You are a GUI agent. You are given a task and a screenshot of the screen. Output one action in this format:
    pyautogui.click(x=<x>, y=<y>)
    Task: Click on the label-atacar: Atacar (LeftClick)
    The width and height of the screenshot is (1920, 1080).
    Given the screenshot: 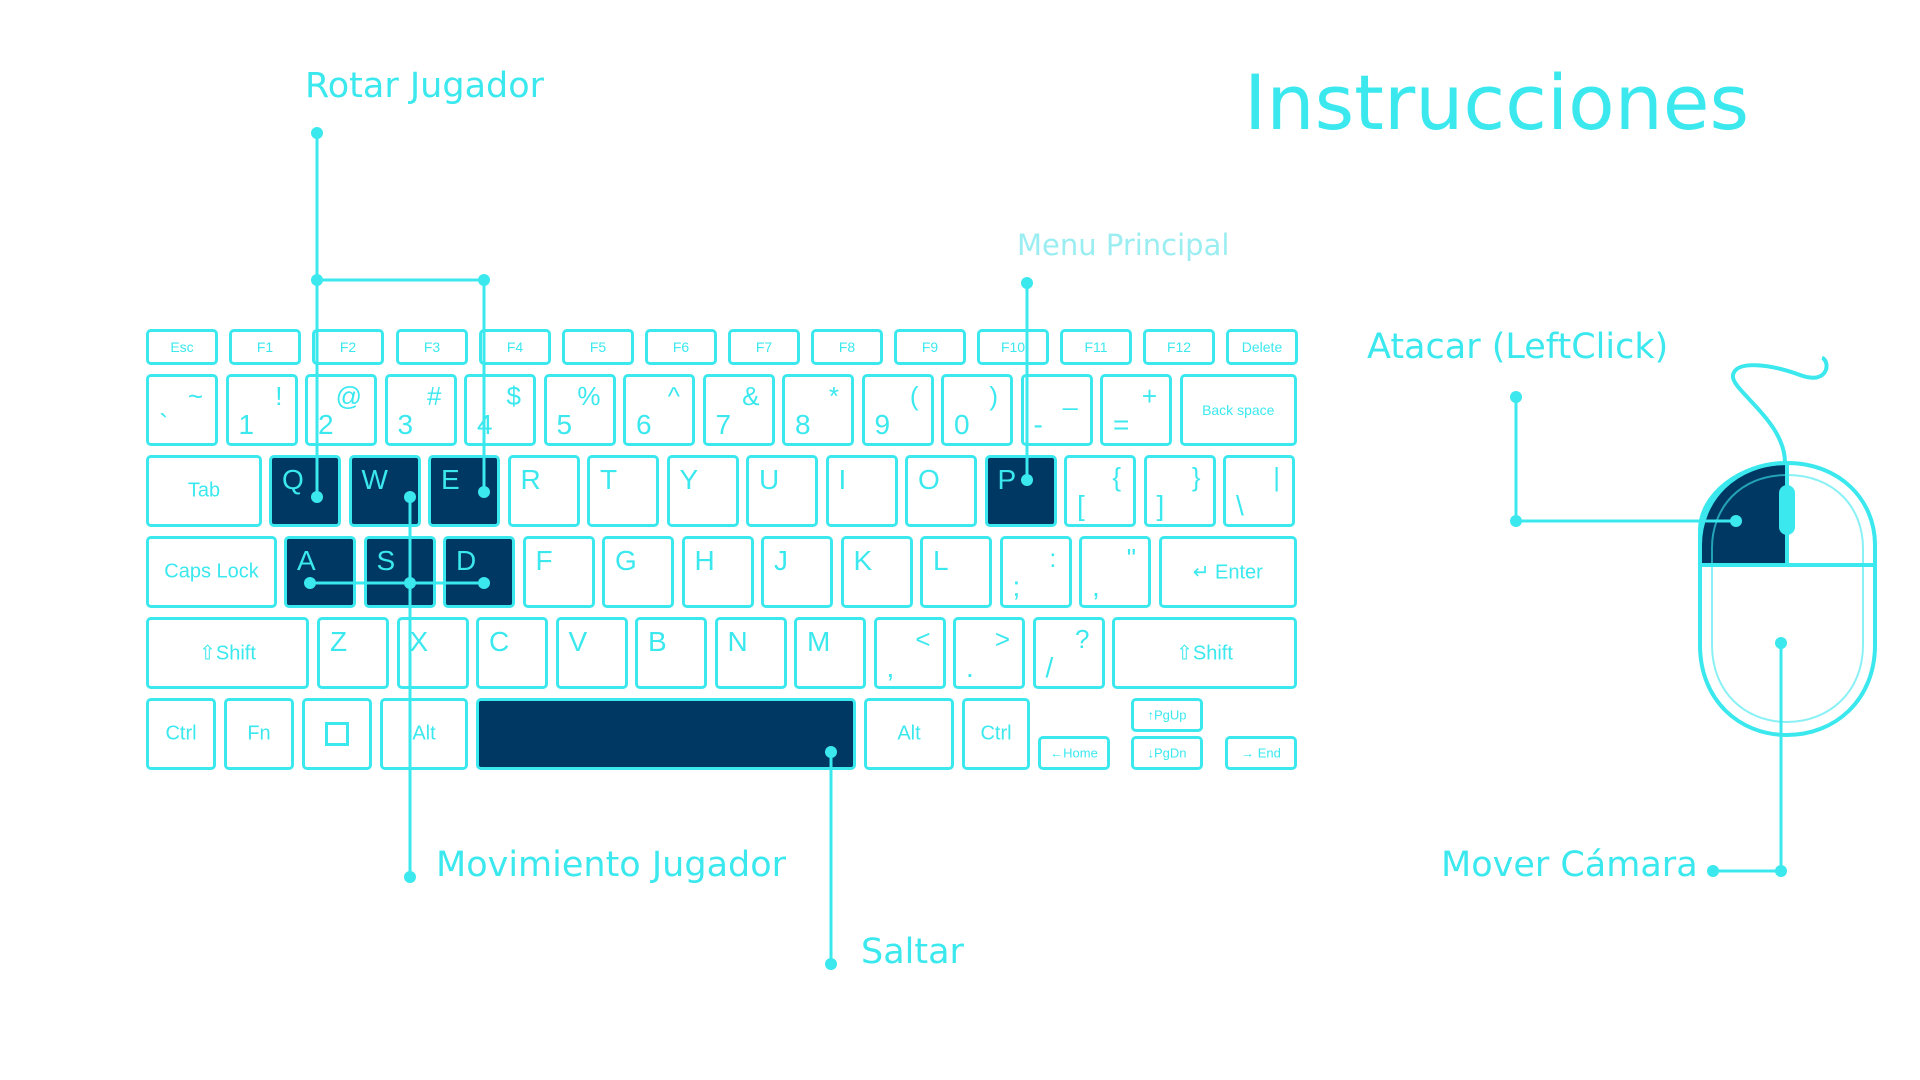 What is the action you would take?
    pyautogui.click(x=1518, y=347)
    